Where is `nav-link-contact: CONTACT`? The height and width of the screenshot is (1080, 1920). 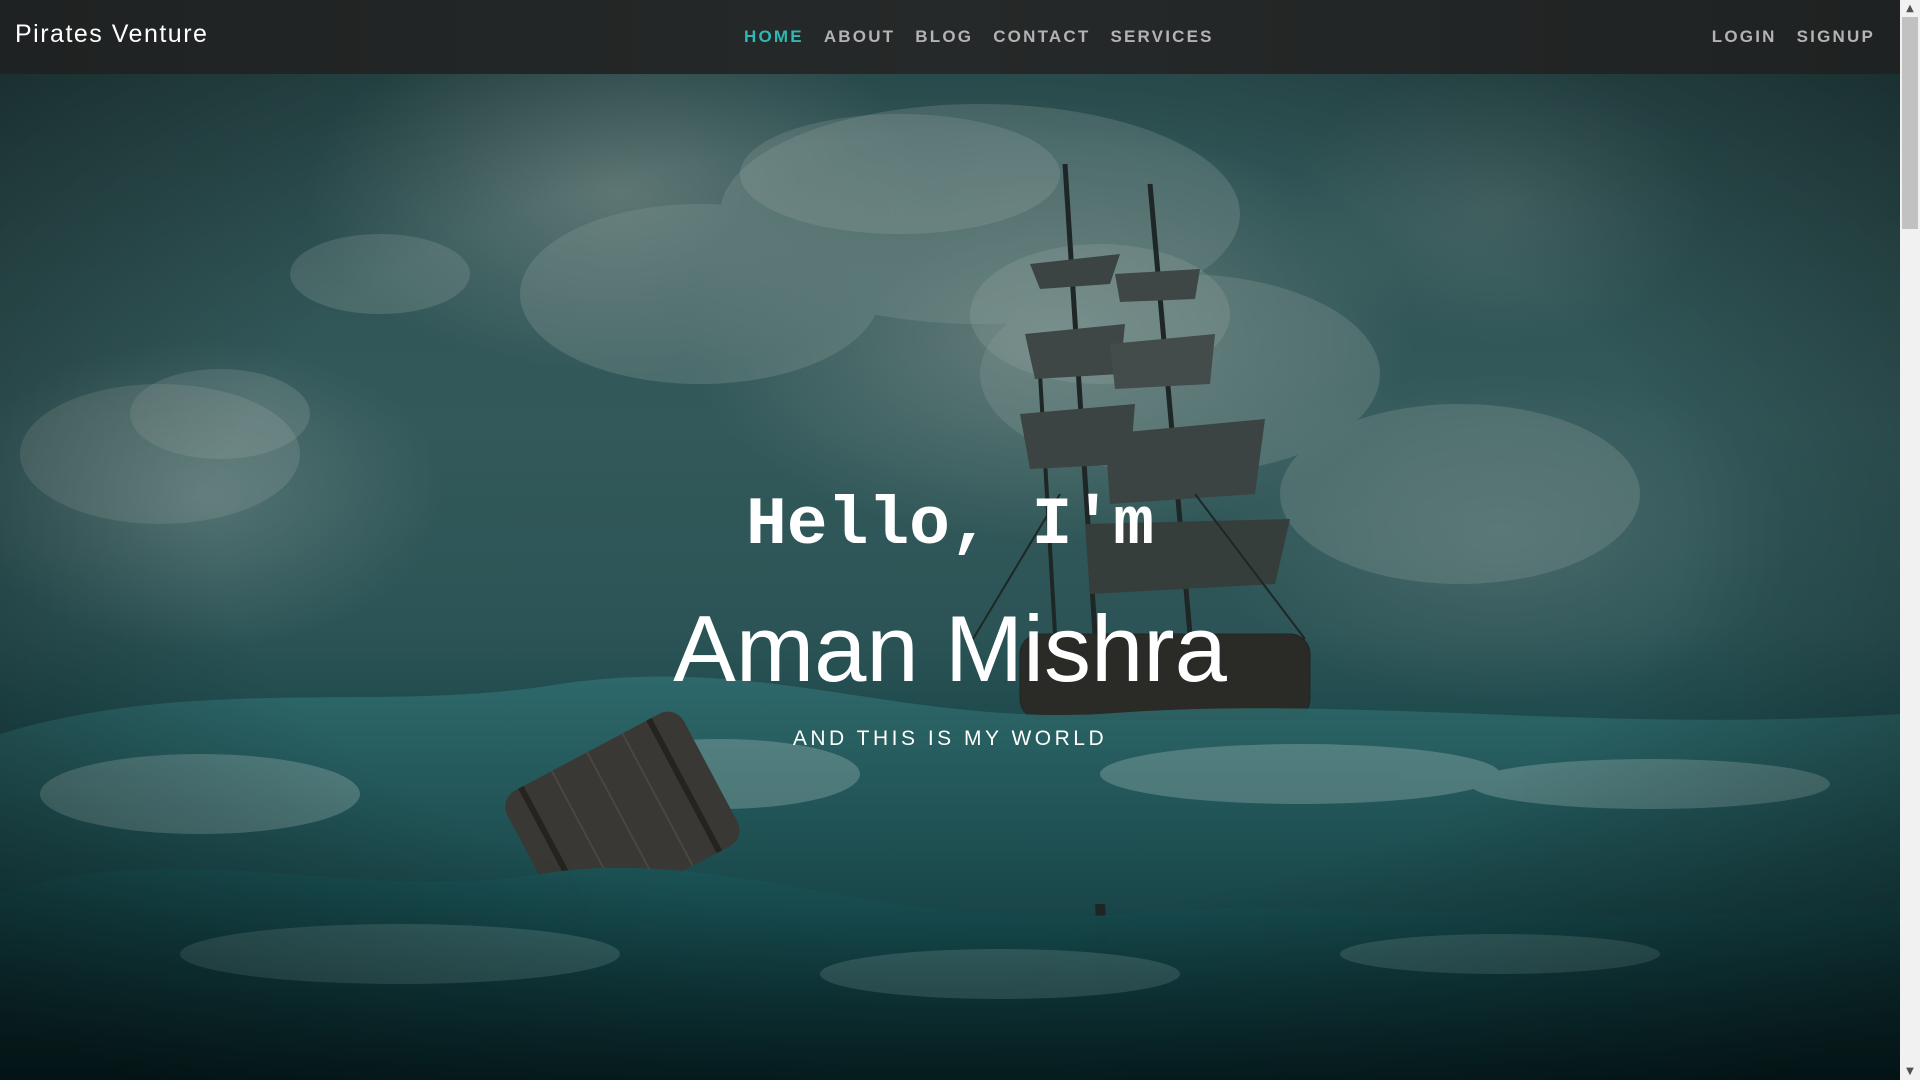 nav-link-contact: CONTACT is located at coordinates (1041, 37).